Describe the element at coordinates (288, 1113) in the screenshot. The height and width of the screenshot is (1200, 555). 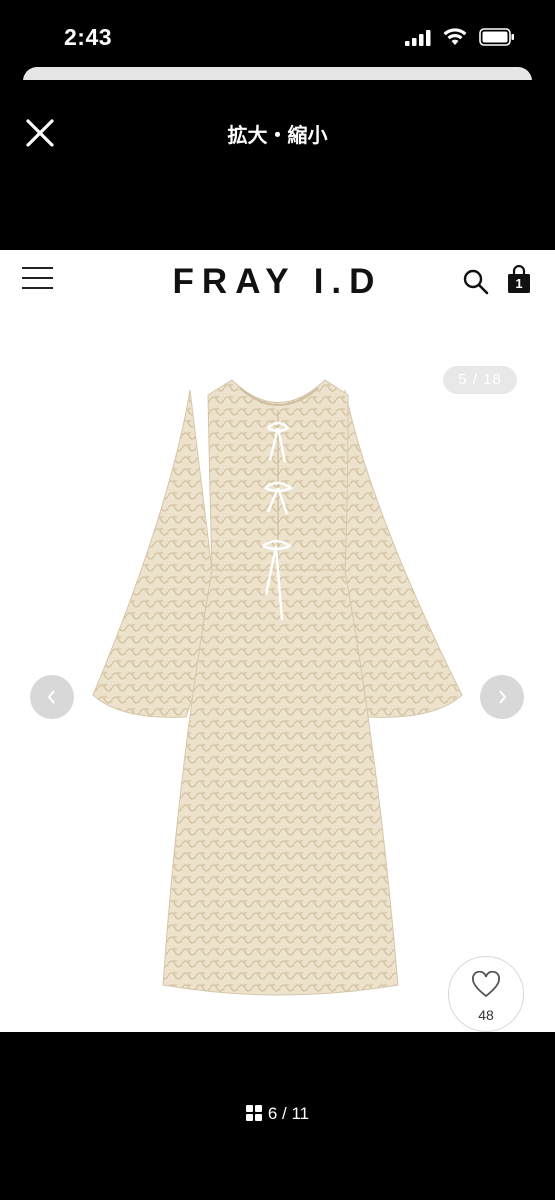
I see `page-indicator-text: 6 / 11` at that location.